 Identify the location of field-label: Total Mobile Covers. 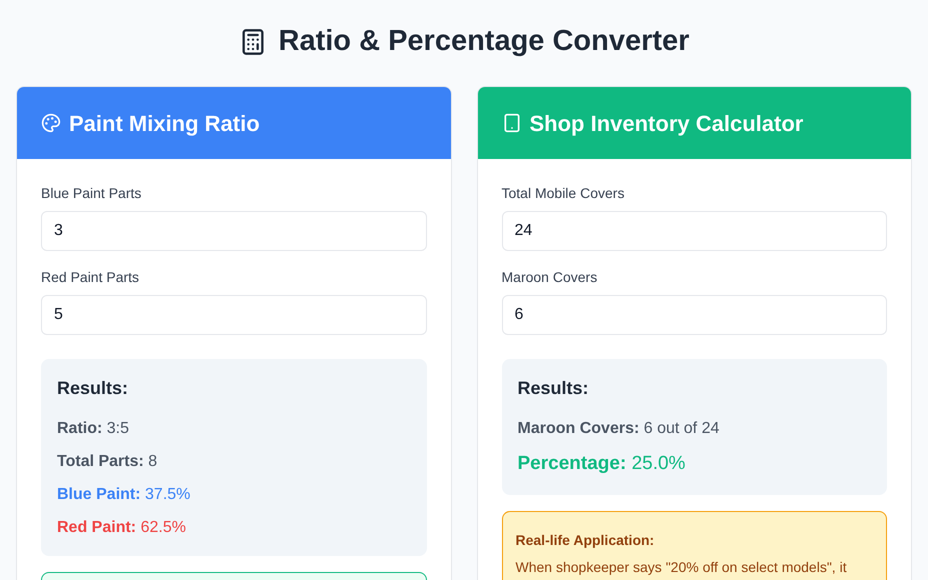
(564, 193).